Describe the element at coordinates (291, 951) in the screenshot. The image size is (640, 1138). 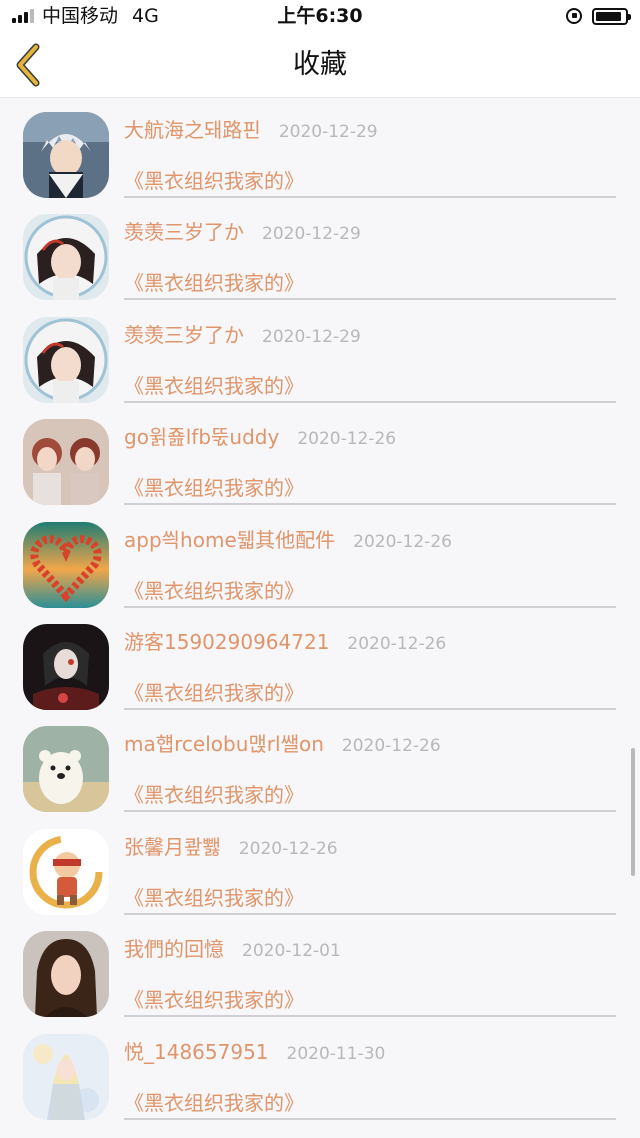
I see `favorite-date: 2020-12-01` at that location.